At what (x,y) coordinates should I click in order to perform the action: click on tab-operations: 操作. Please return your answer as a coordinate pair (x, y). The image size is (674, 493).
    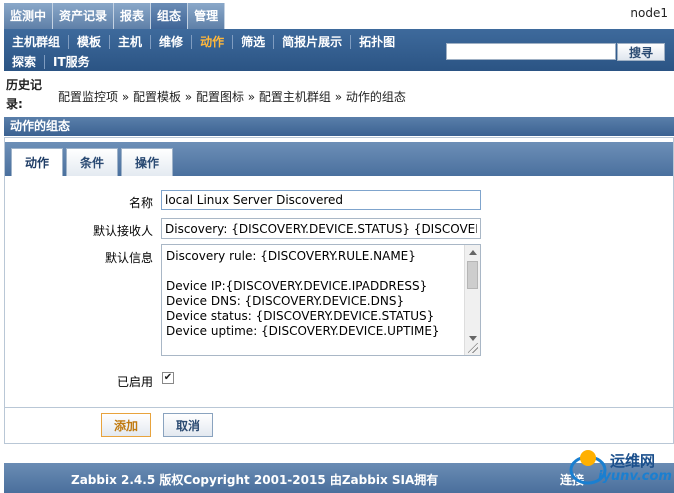
    Looking at the image, I should click on (147, 162).